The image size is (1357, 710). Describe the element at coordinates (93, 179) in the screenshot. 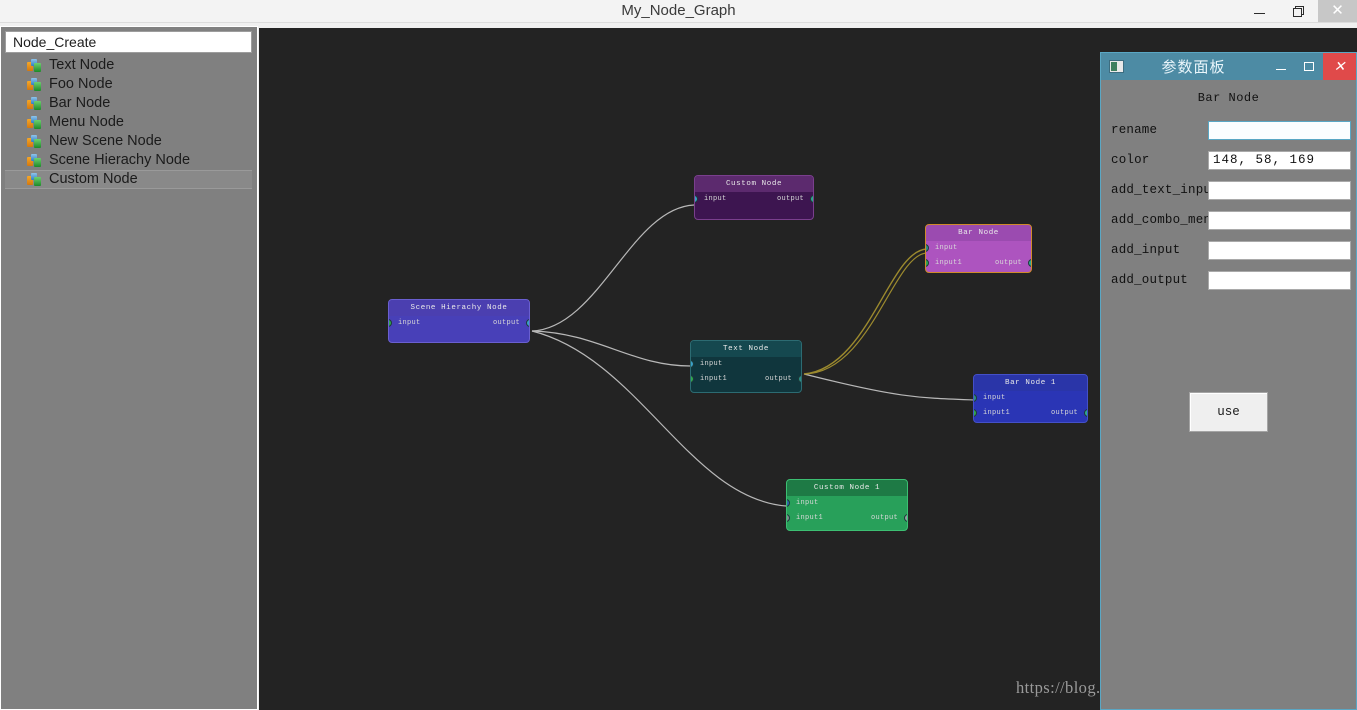

I see `node-type-label: Custom Node` at that location.